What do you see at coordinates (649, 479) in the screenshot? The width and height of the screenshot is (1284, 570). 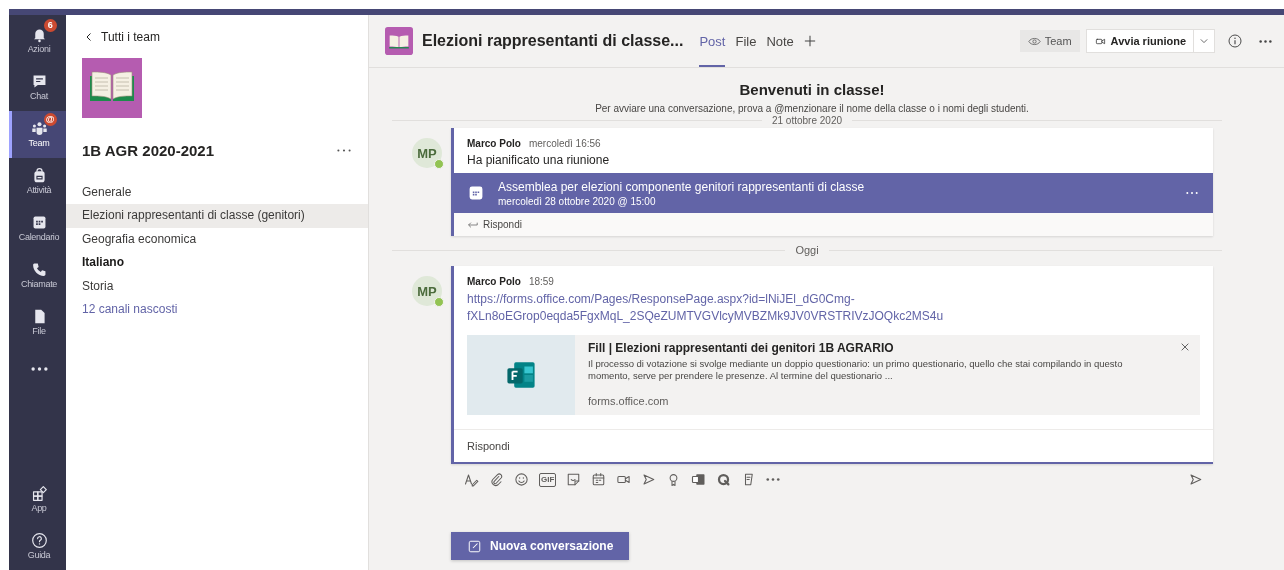 I see `play-icon` at bounding box center [649, 479].